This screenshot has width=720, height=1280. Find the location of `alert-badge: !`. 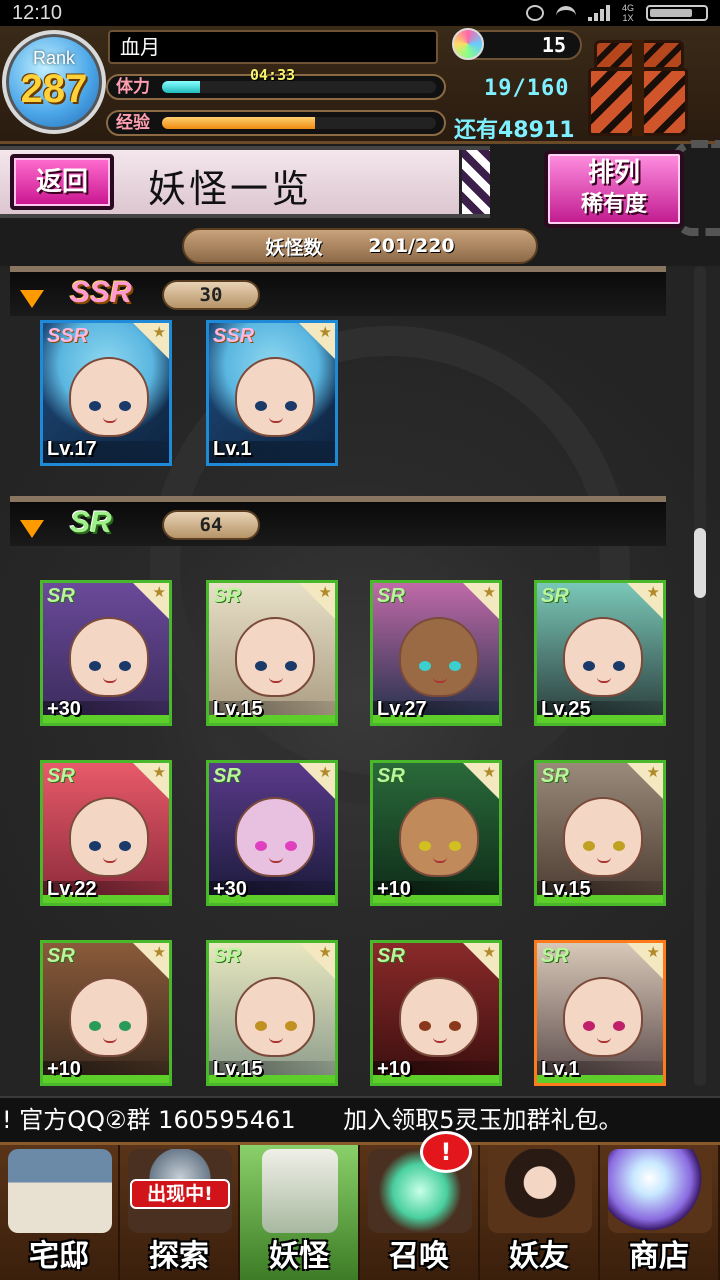

alert-badge: ! is located at coordinates (446, 1152).